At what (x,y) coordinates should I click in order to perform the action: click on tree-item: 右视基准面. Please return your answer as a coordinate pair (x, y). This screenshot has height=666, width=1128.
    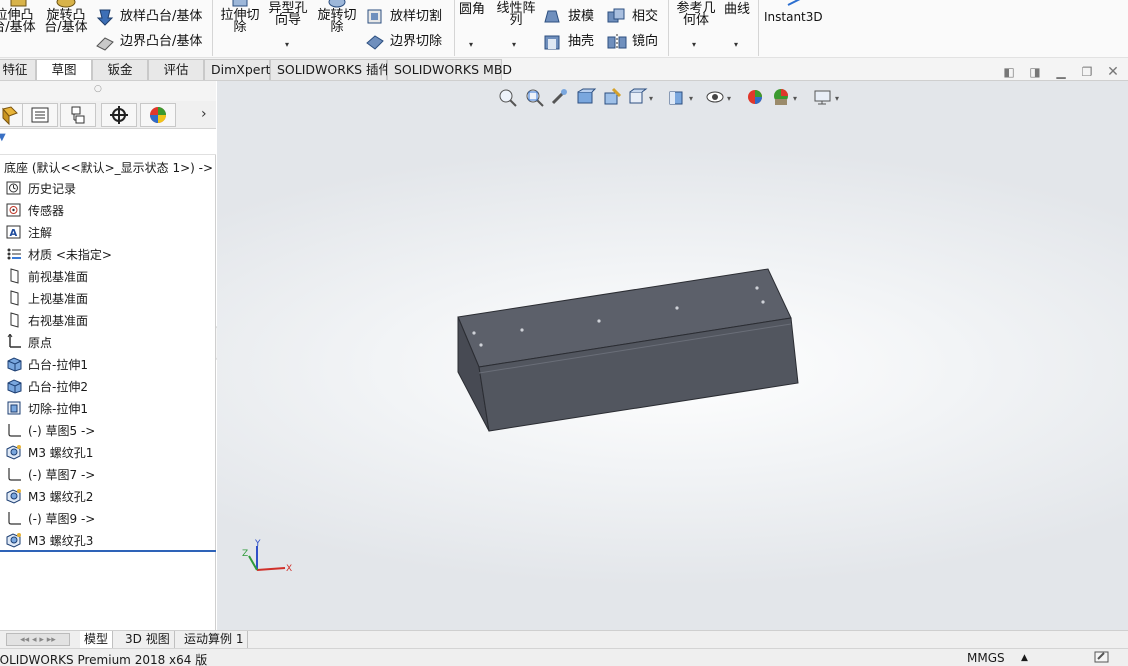
    Looking at the image, I should click on (107, 320).